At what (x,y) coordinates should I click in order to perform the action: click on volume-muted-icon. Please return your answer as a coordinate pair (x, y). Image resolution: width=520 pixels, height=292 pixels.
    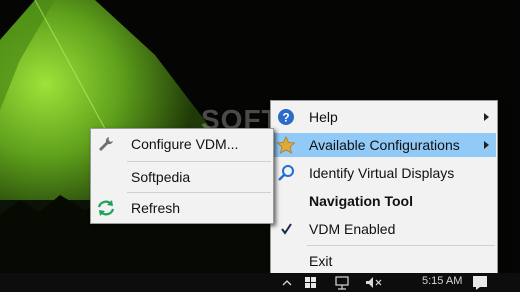
    Looking at the image, I should click on (374, 282).